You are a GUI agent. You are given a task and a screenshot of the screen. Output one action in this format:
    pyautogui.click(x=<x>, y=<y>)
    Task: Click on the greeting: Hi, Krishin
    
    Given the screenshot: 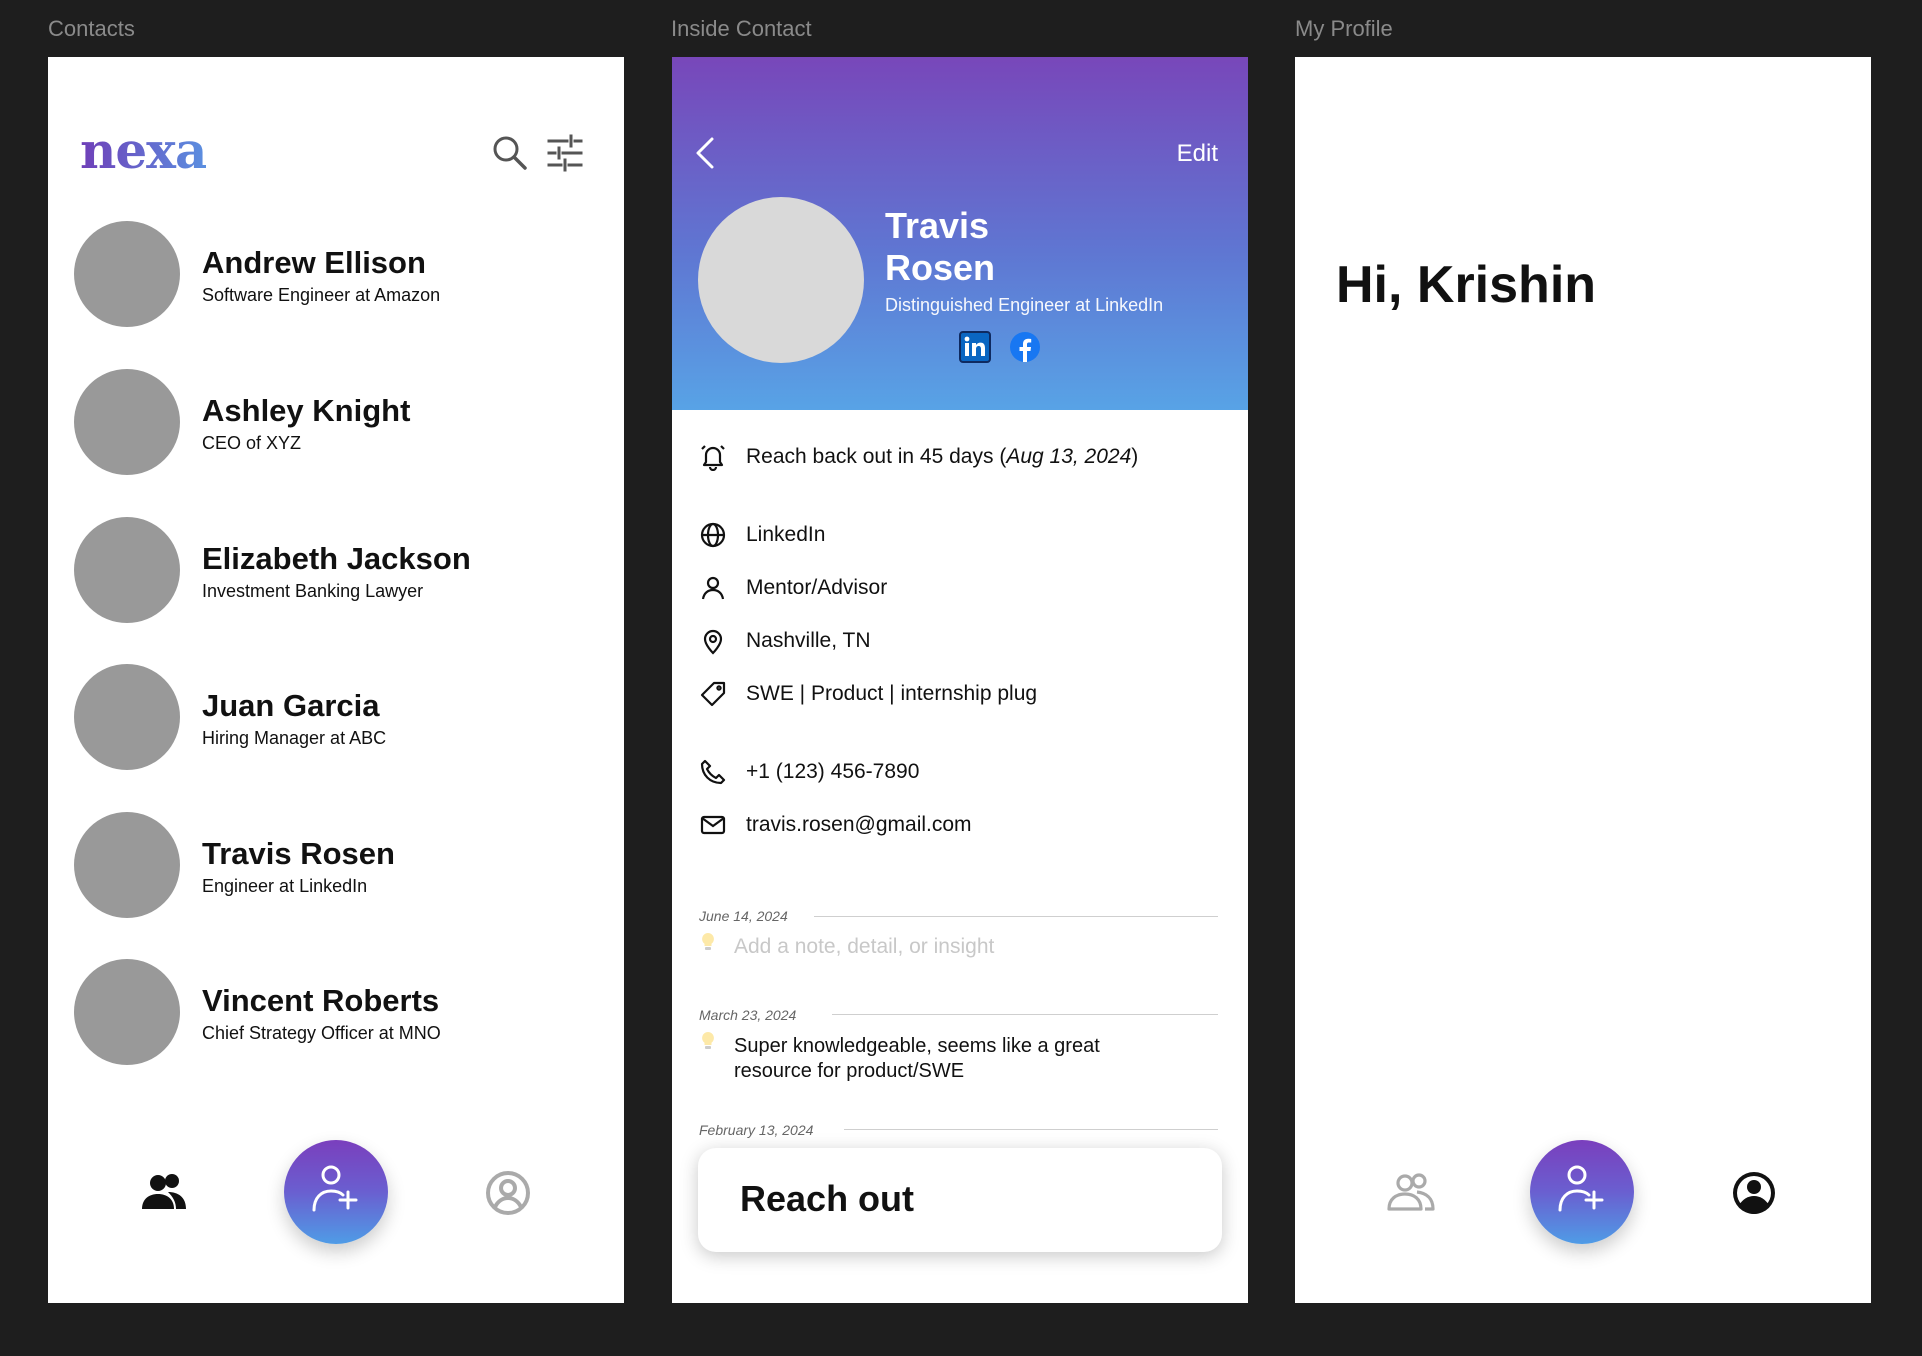 What is the action you would take?
    pyautogui.click(x=1466, y=285)
    